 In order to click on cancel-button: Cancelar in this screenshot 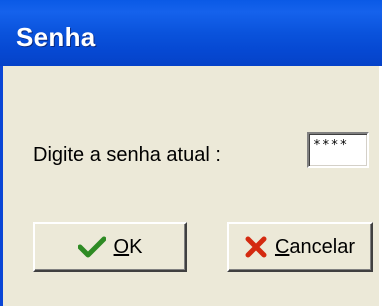, I will do `click(300, 247)`.